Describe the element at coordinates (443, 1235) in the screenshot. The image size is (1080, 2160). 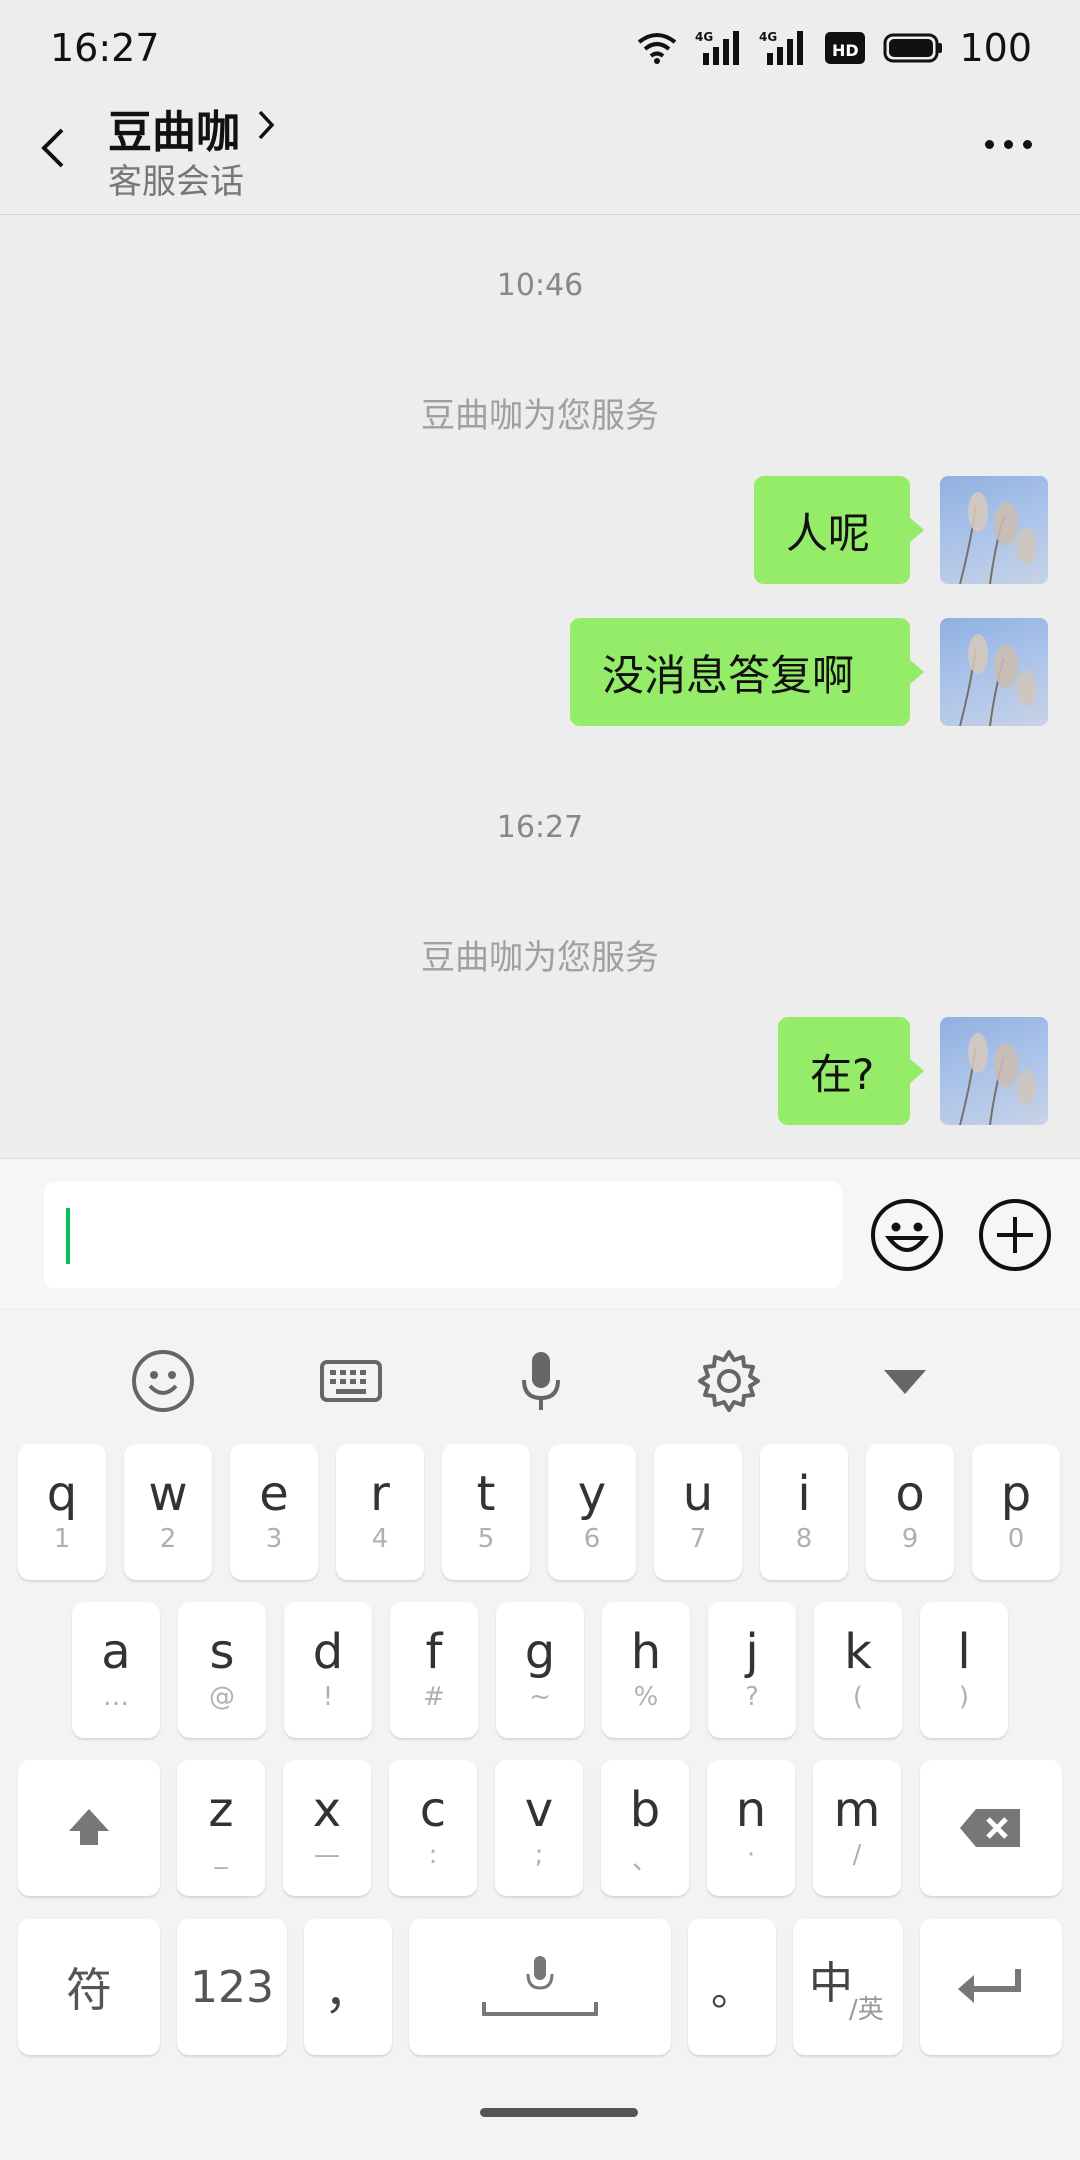
I see `message-input` at that location.